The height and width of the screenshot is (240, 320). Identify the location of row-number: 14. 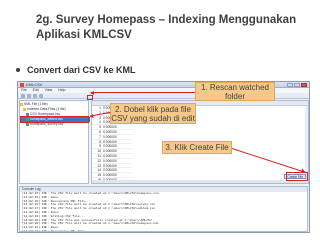
(99, 170).